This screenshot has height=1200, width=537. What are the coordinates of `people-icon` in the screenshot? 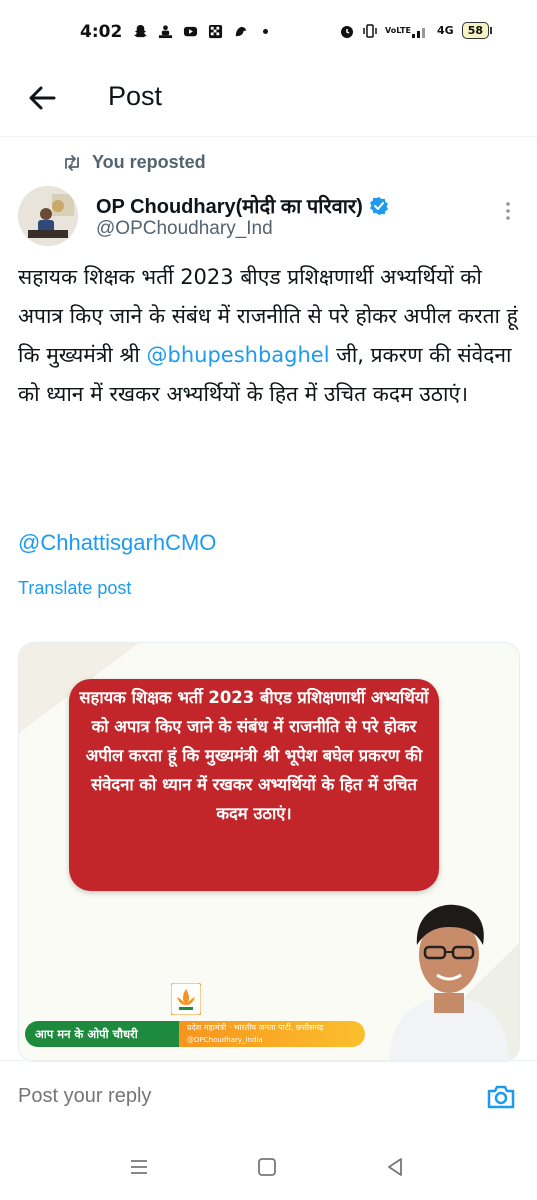 It's located at (165, 32).